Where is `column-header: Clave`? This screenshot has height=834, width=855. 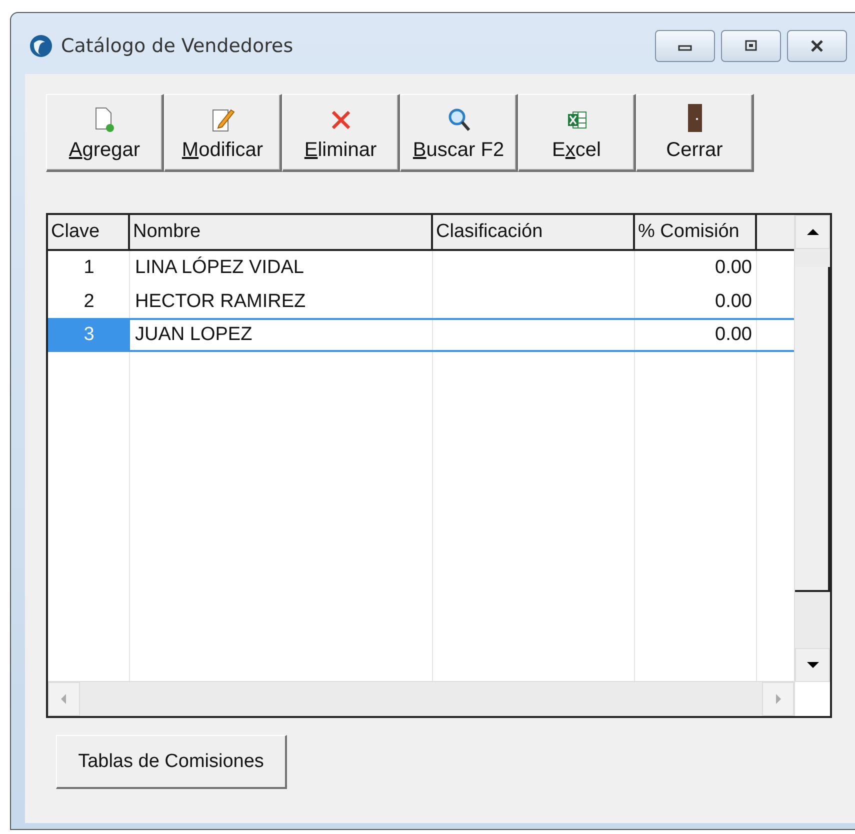 column-header: Clave is located at coordinates (89, 232).